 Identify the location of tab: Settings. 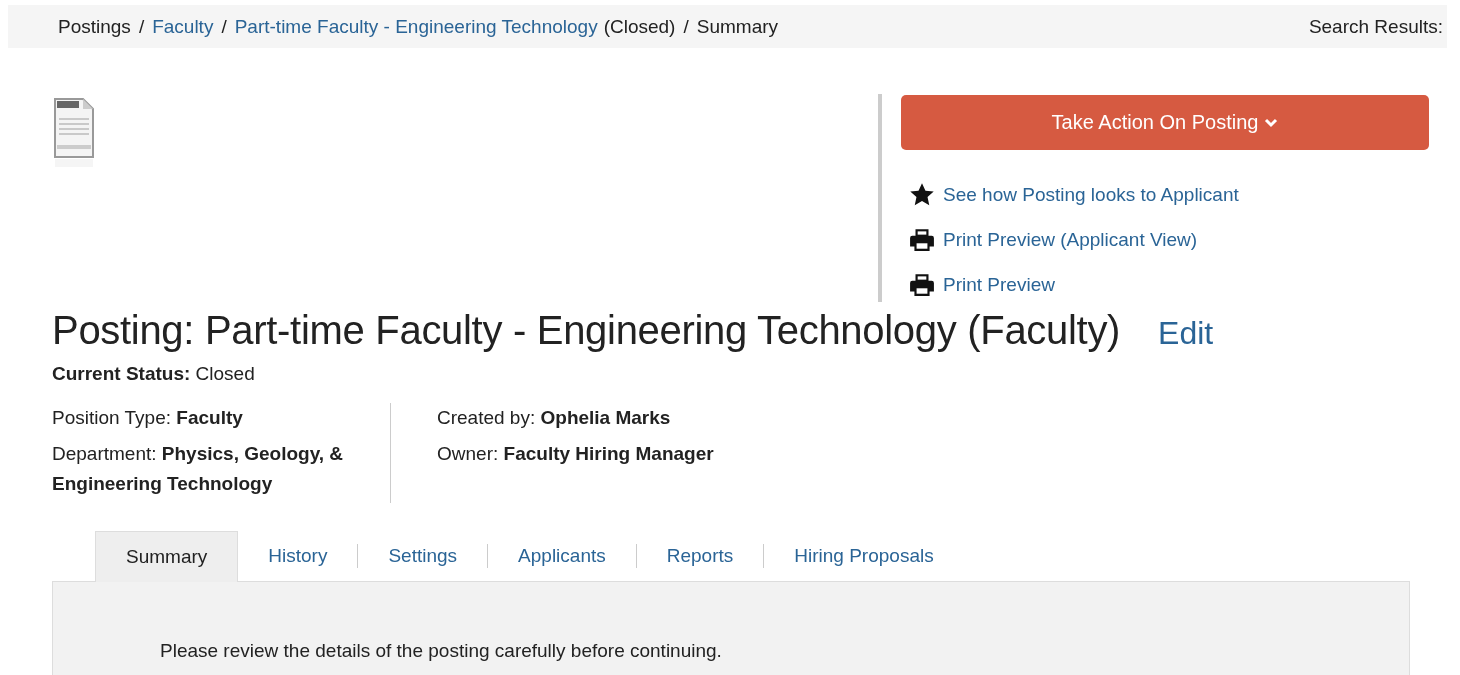
(422, 556).